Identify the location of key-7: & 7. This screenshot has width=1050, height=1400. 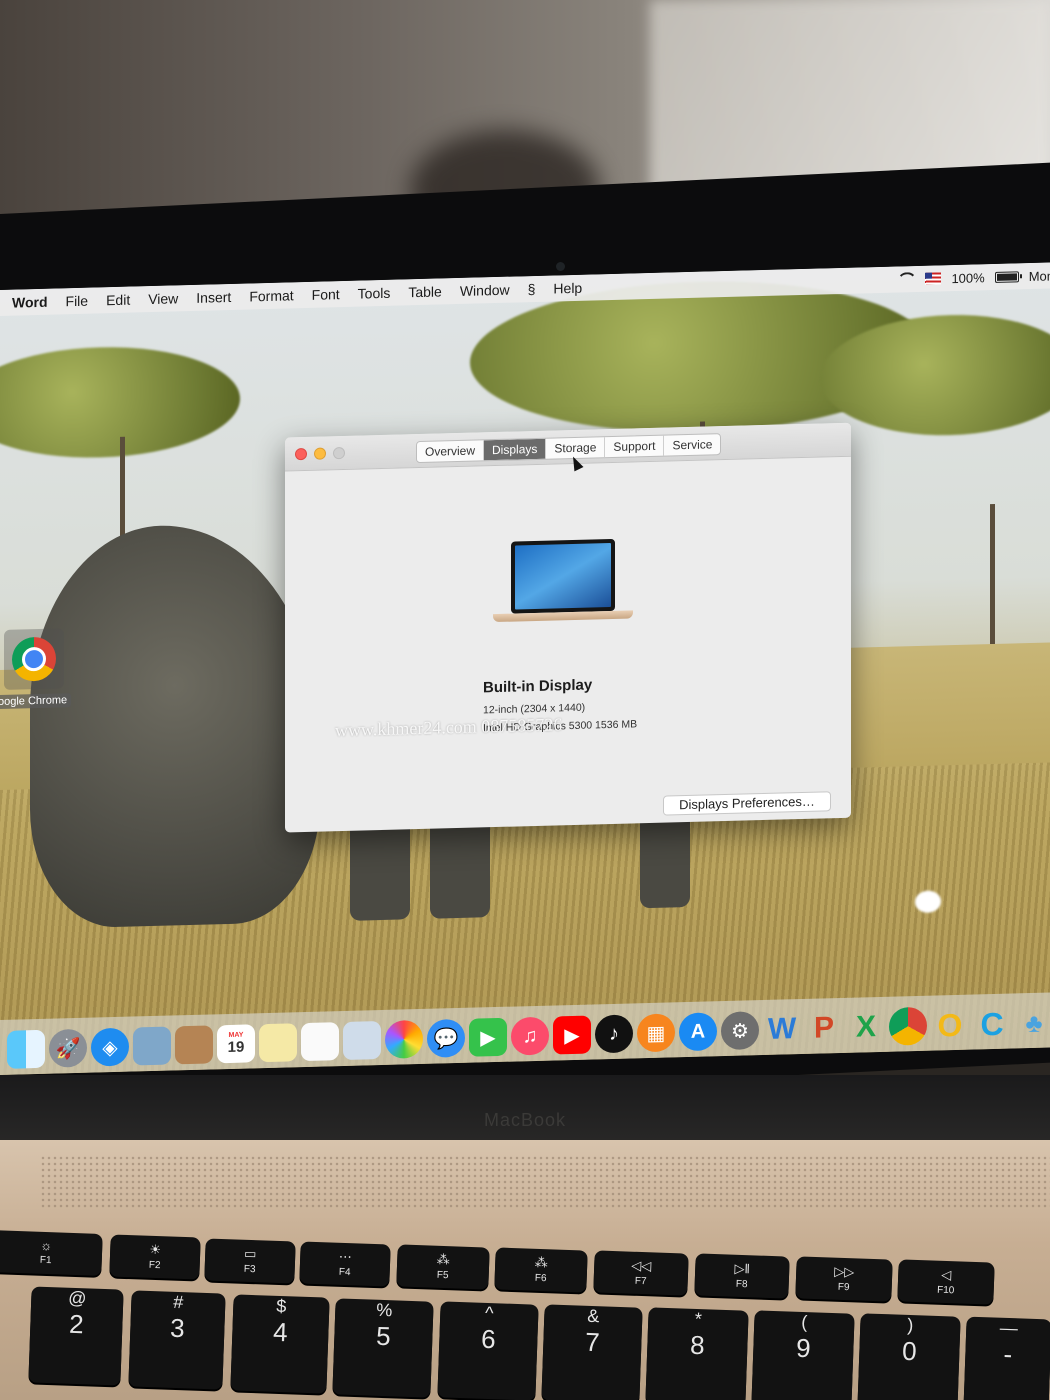
(592, 1352).